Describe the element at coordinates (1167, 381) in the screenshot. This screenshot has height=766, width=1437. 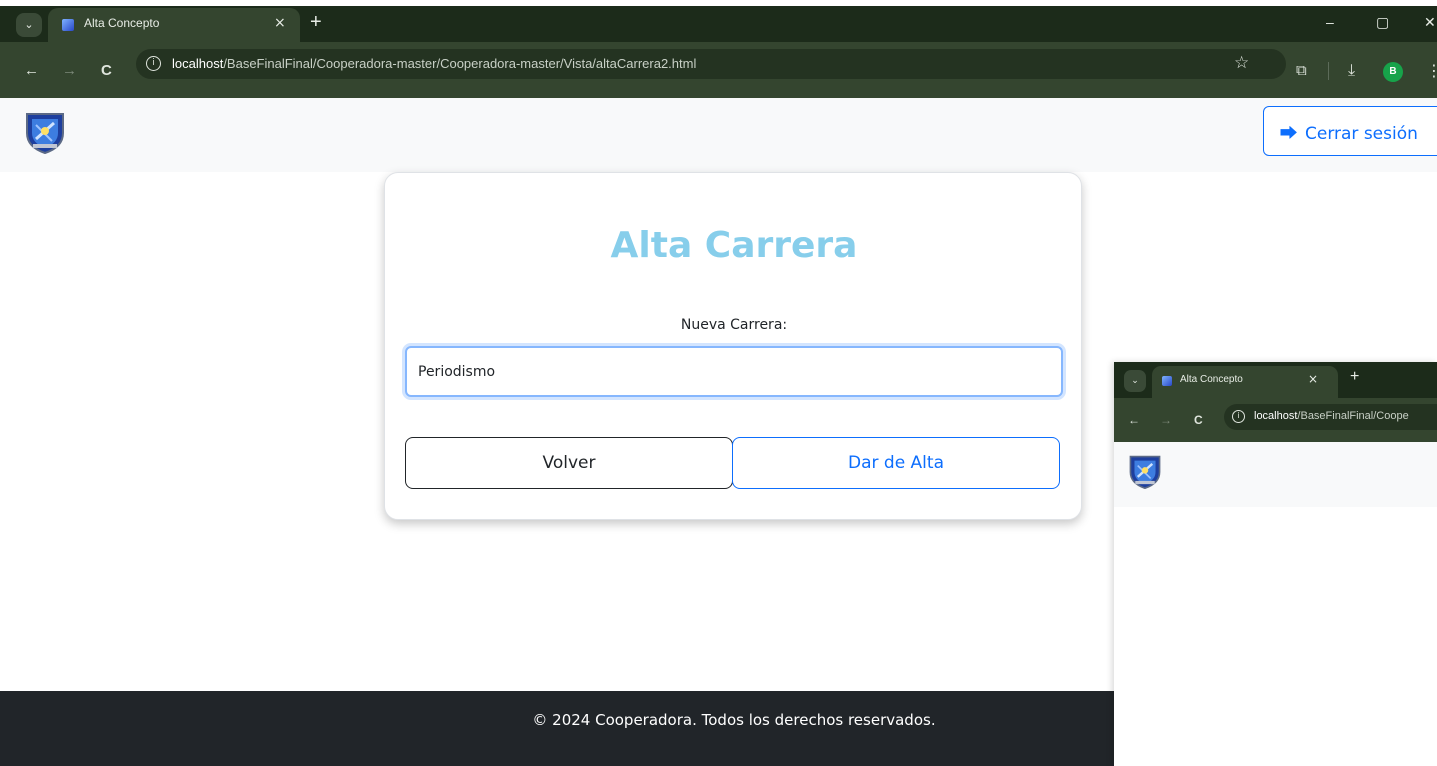
I see `second-crest-favicon-icon` at that location.